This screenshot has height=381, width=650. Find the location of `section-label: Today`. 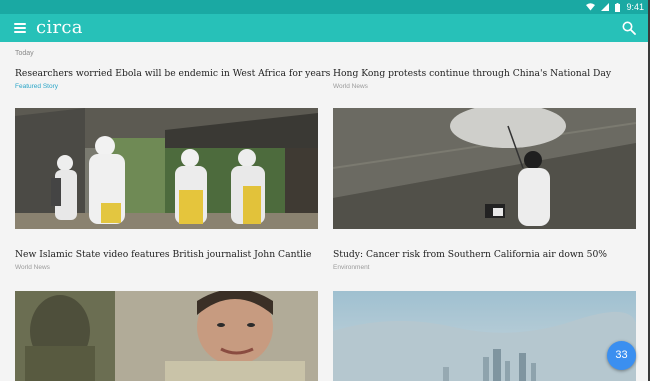

section-label: Today is located at coordinates (24, 53).